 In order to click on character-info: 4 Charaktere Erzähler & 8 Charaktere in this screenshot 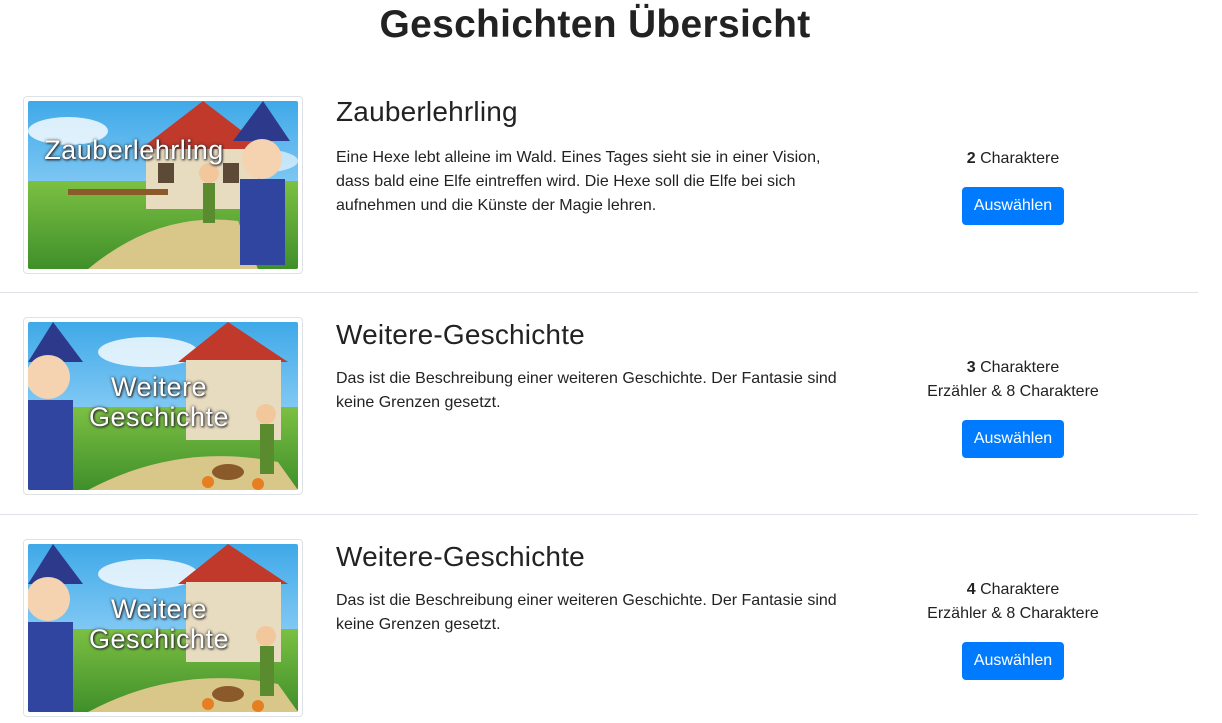, I will do `click(1013, 602)`.